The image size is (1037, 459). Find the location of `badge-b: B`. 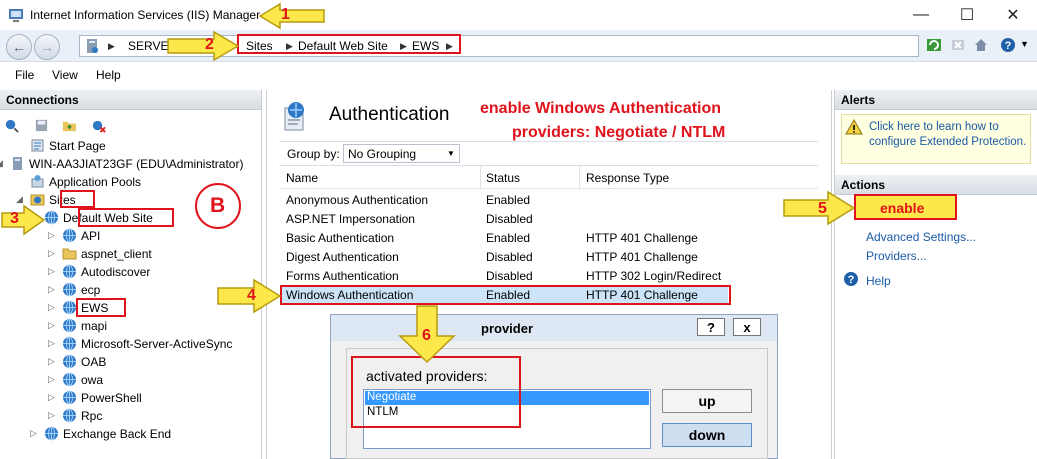

badge-b: B is located at coordinates (218, 206).